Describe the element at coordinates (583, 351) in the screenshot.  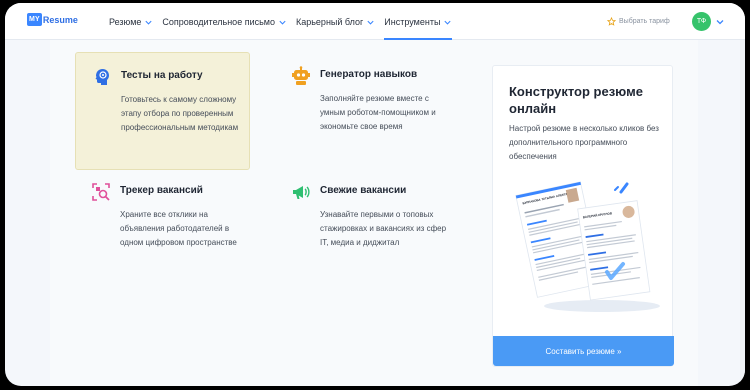
I see `create-resume-button: Составить резюме »` at that location.